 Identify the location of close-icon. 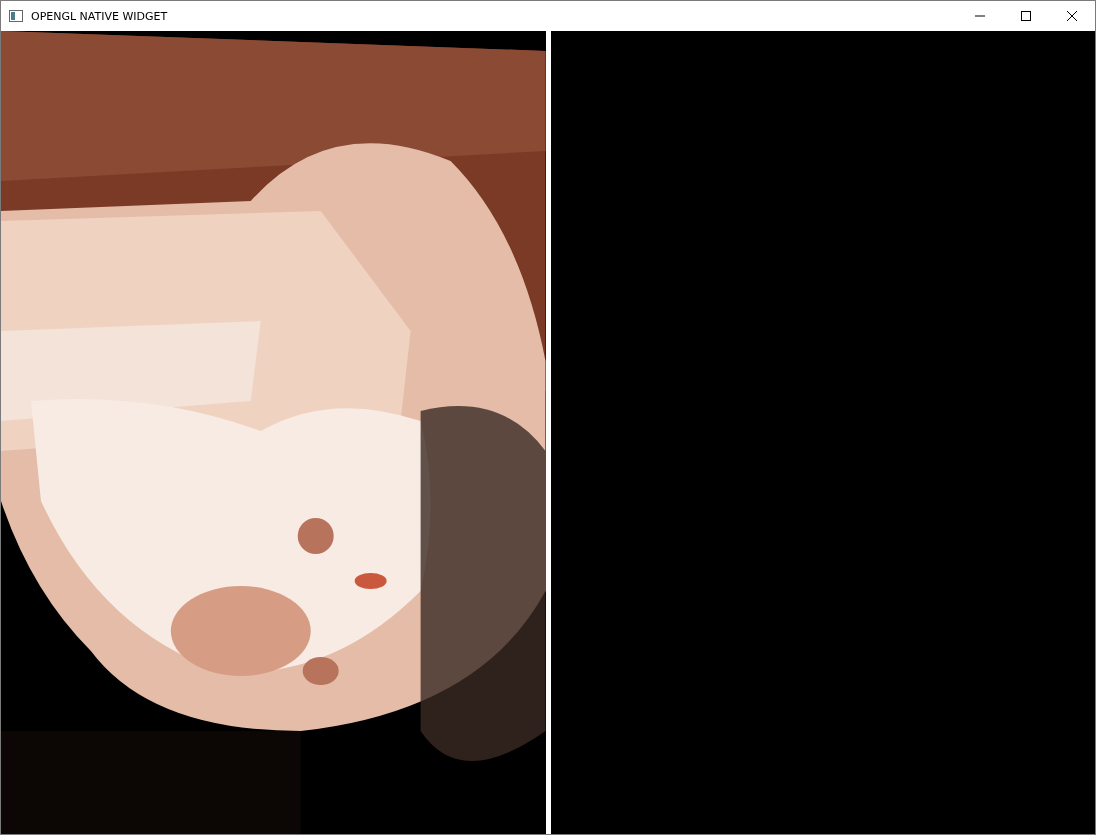
(1072, 16).